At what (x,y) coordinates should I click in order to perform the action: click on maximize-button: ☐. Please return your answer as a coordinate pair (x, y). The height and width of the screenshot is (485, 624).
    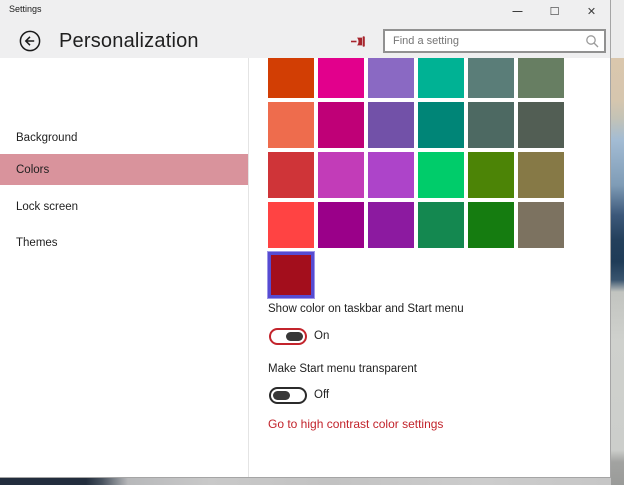
    Looking at the image, I should click on (554, 11).